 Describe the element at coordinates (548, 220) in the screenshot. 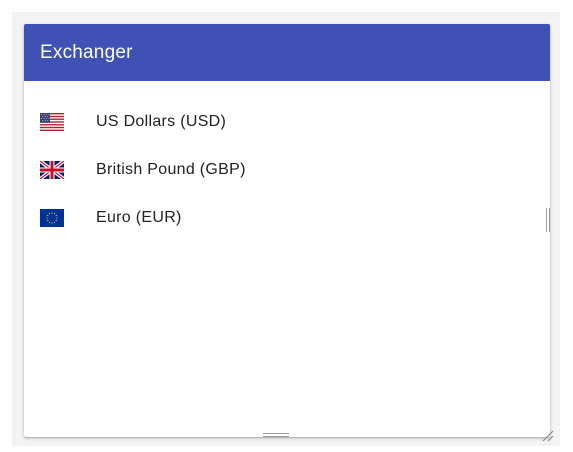

I see `vertical-resize-handle` at that location.